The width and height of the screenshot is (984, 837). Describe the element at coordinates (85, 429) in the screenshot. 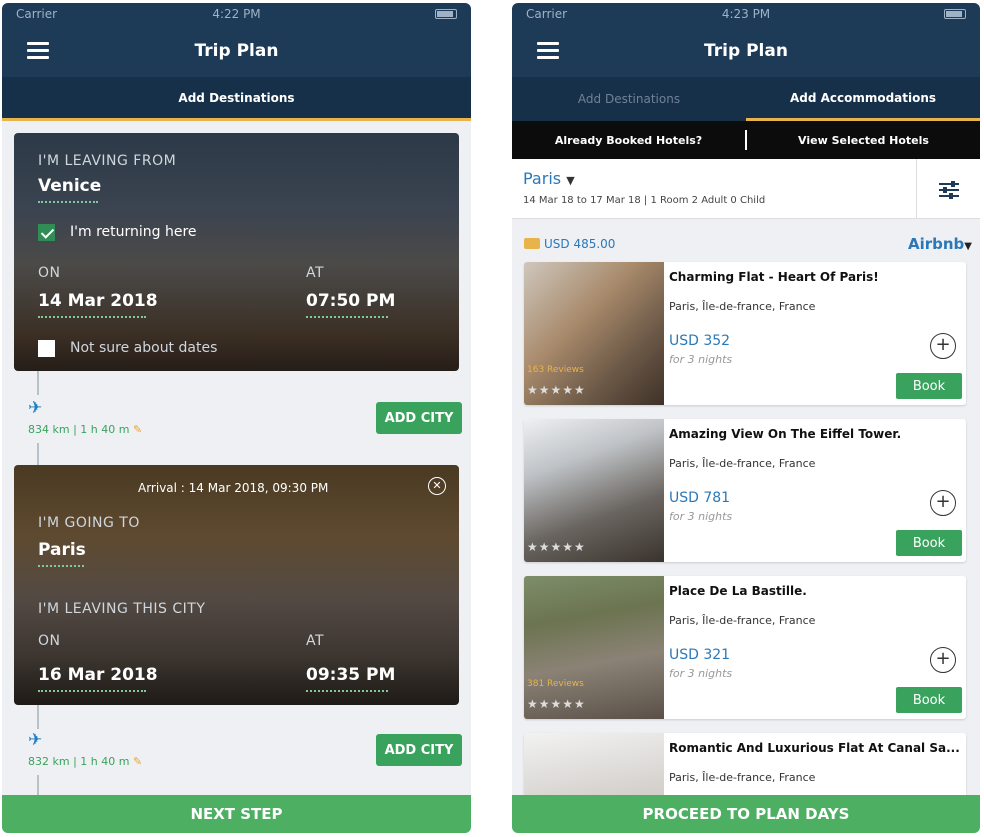

I see `leg1-distance: 834 km | 1 h 40 m ✎` at that location.